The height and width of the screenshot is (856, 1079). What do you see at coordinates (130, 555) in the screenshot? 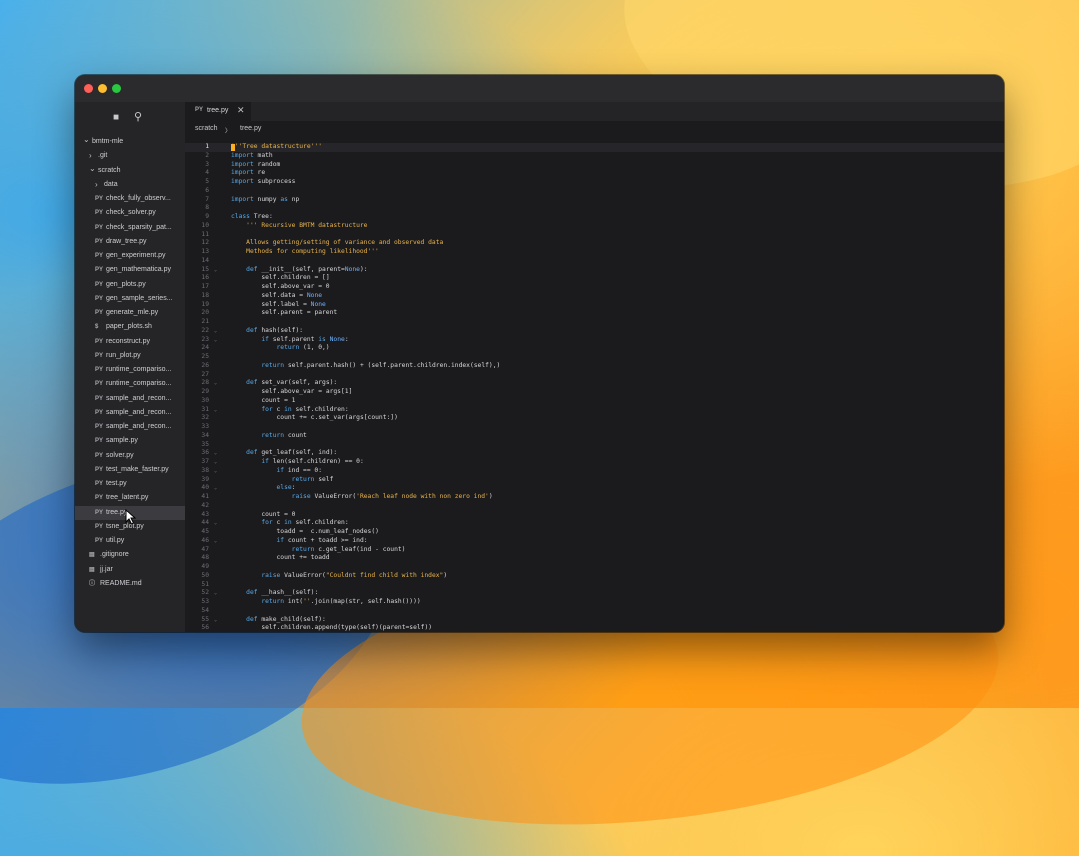
I see `tree-file: ▤ .gitignore` at bounding box center [130, 555].